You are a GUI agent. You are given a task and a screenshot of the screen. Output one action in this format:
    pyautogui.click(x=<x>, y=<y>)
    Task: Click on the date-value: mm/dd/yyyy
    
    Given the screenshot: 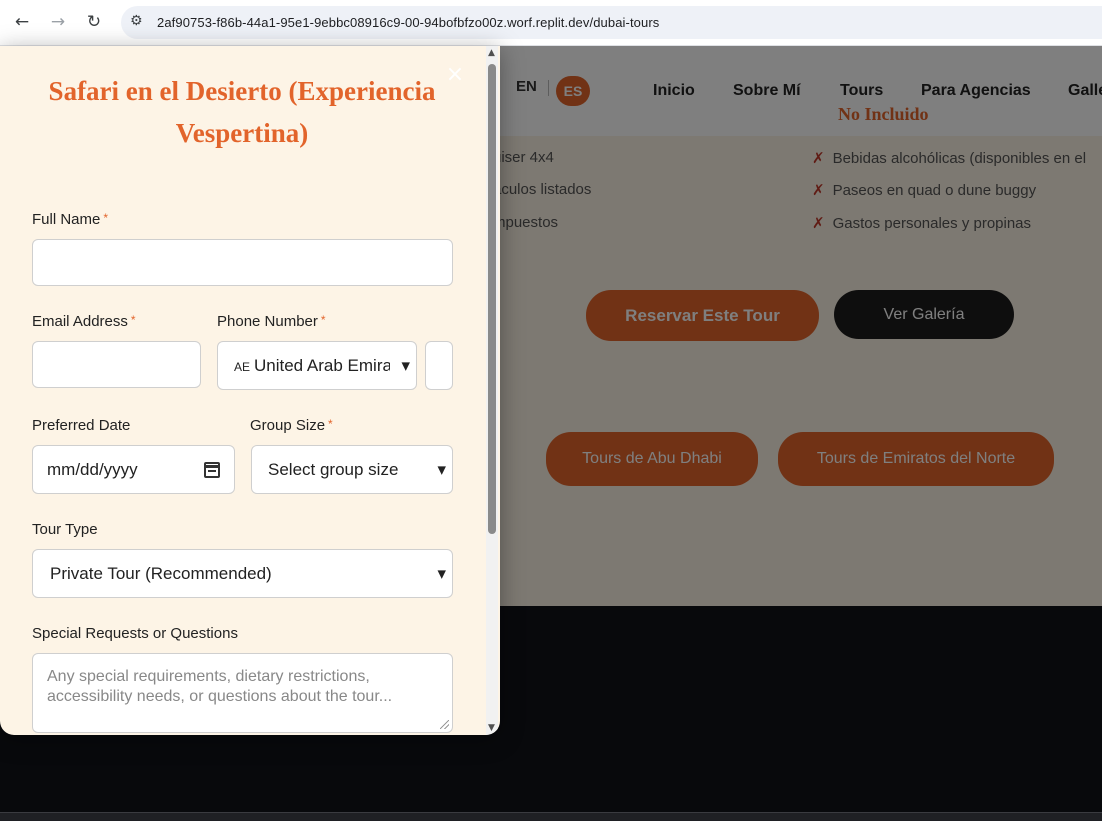 What is the action you would take?
    pyautogui.click(x=92, y=469)
    